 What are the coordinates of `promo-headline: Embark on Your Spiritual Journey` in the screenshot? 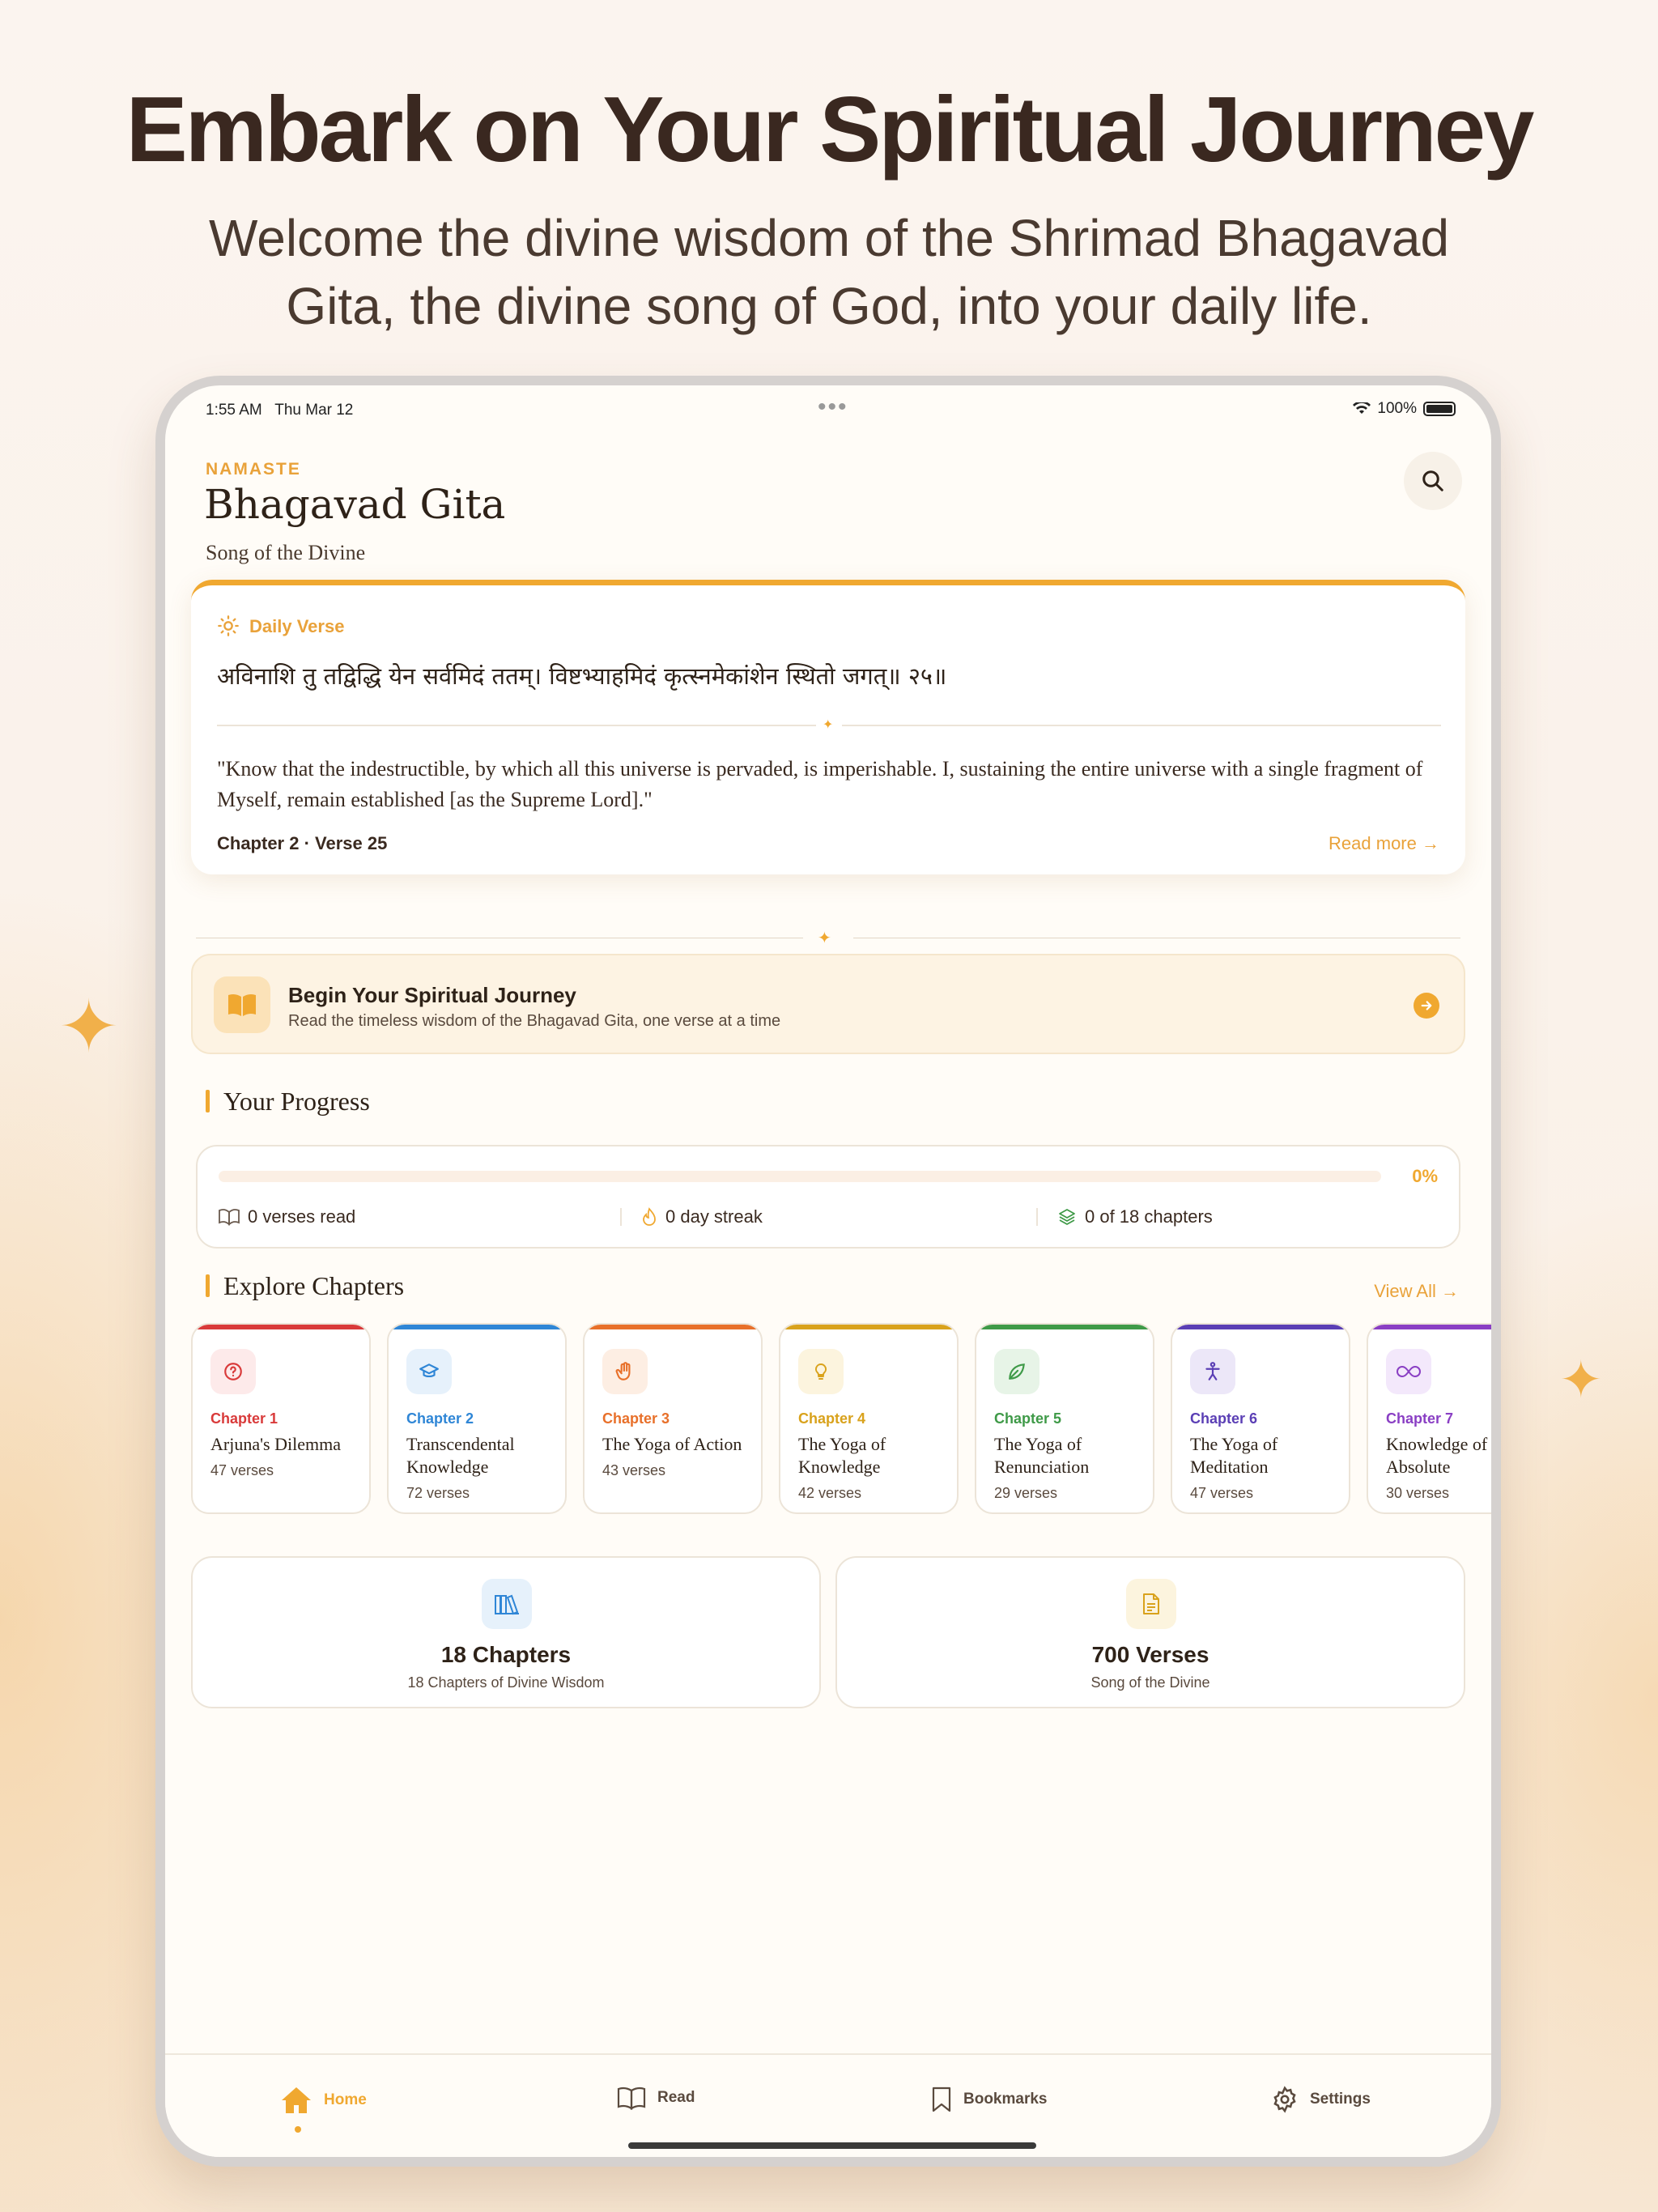 It's located at (830, 130).